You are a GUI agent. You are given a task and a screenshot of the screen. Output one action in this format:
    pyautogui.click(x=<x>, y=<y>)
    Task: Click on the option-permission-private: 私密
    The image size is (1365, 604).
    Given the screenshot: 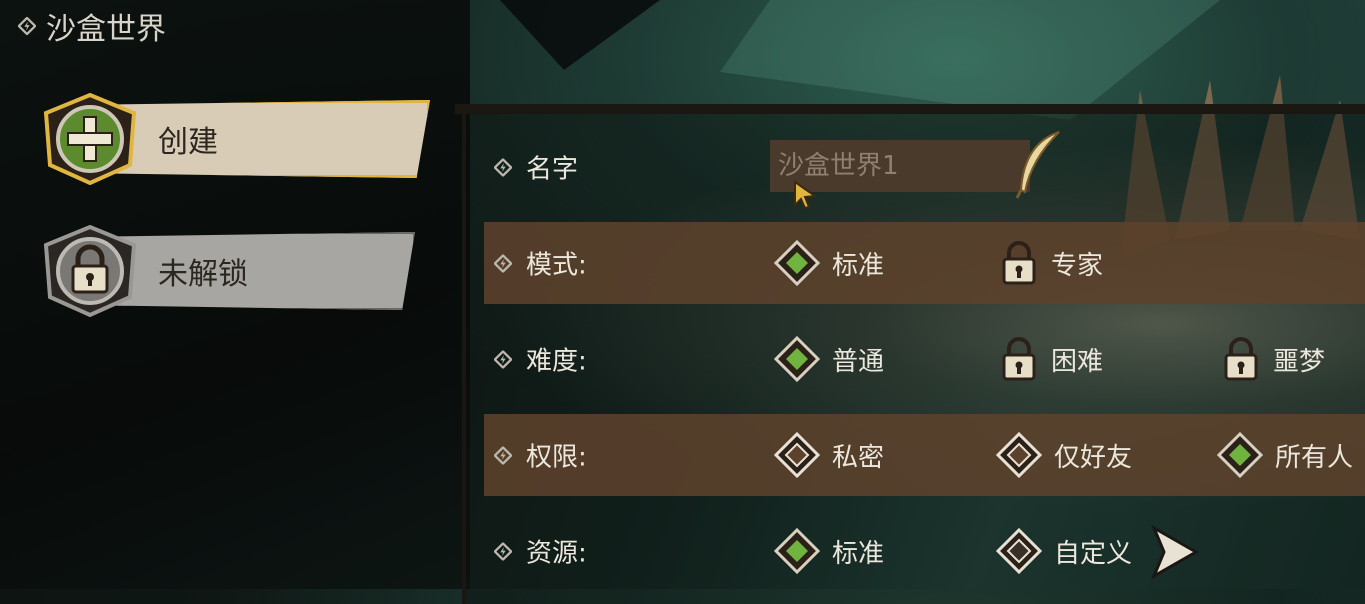 What is the action you would take?
    pyautogui.click(x=829, y=455)
    